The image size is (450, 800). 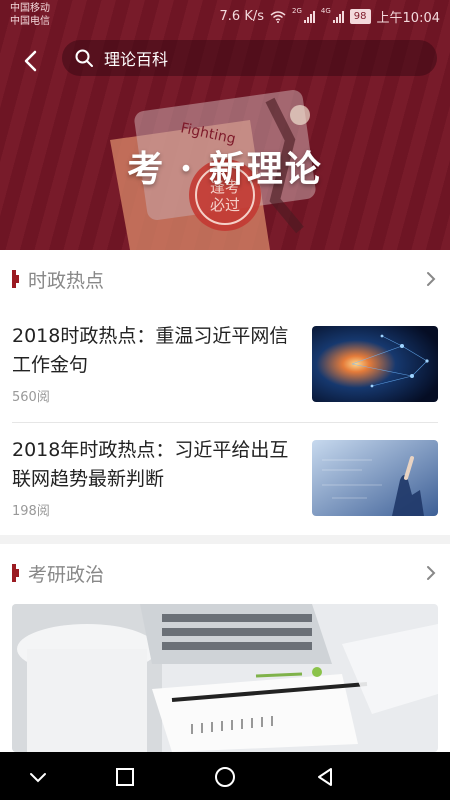 I want to click on carrier-info: 中国移动 中国电信, so click(x=30, y=15).